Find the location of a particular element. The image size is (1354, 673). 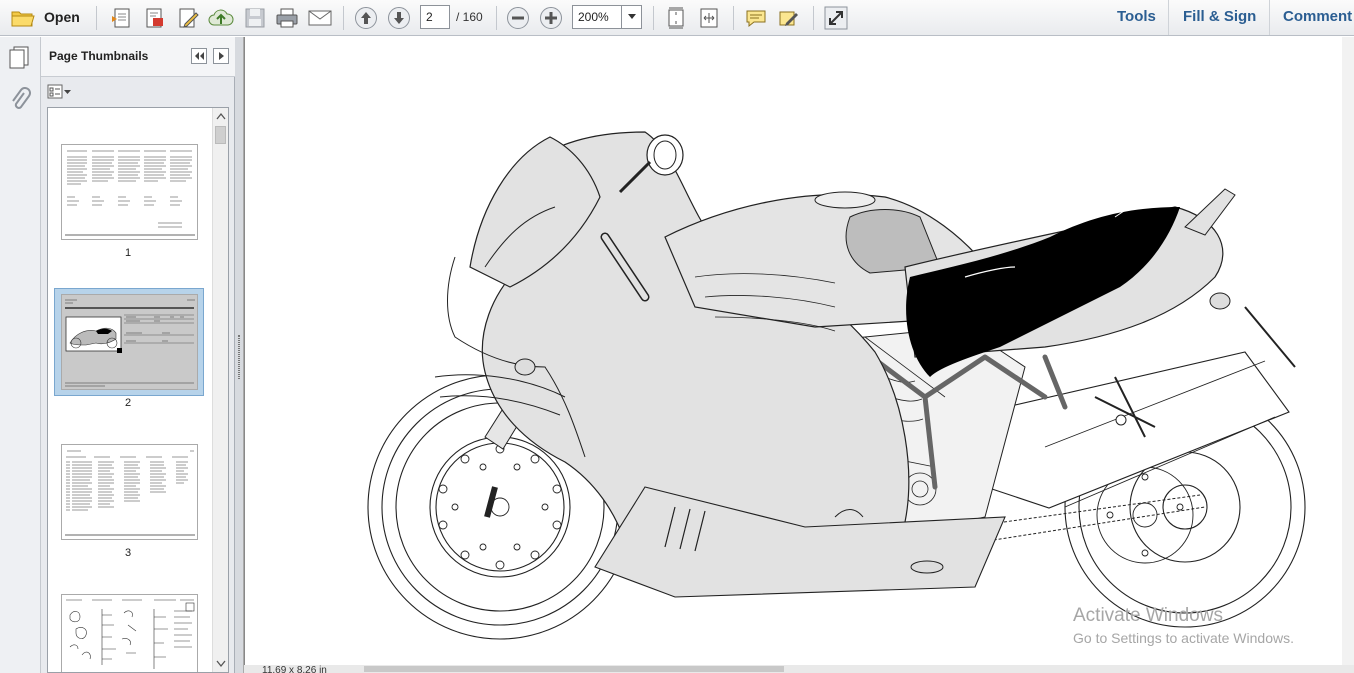

panel-splitter is located at coordinates (239, 355).